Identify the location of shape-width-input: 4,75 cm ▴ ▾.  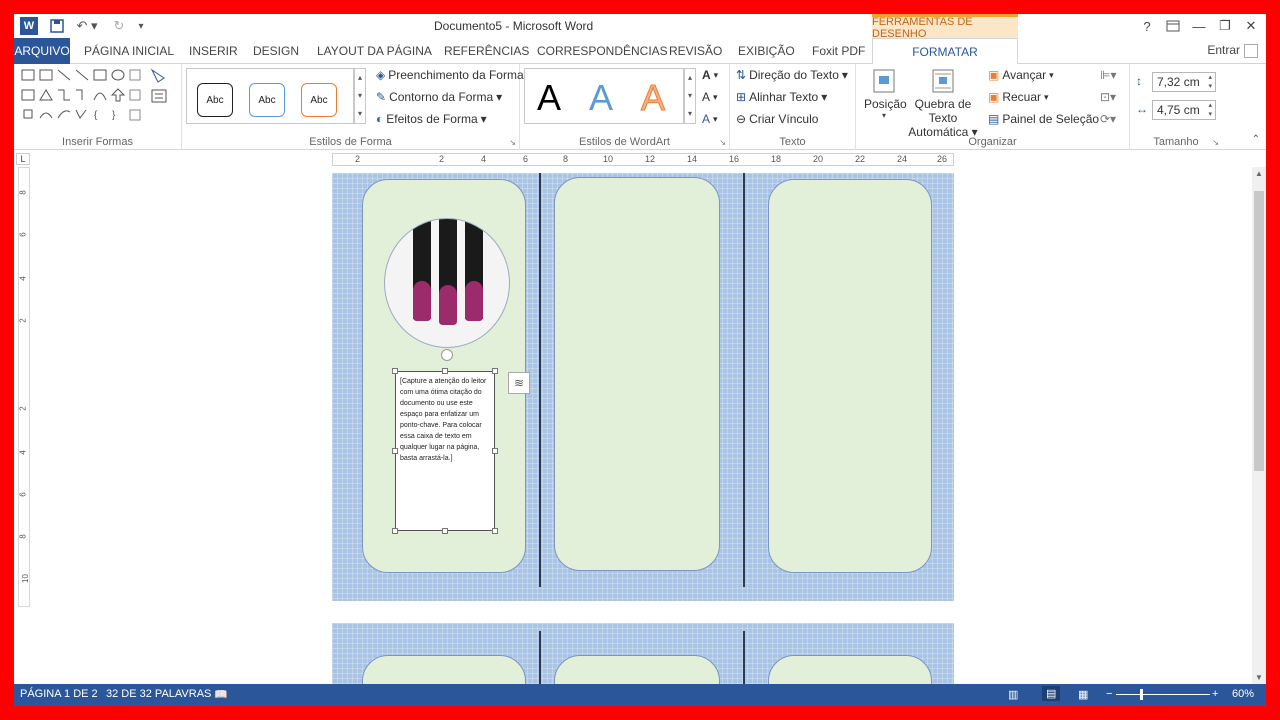
(1184, 110).